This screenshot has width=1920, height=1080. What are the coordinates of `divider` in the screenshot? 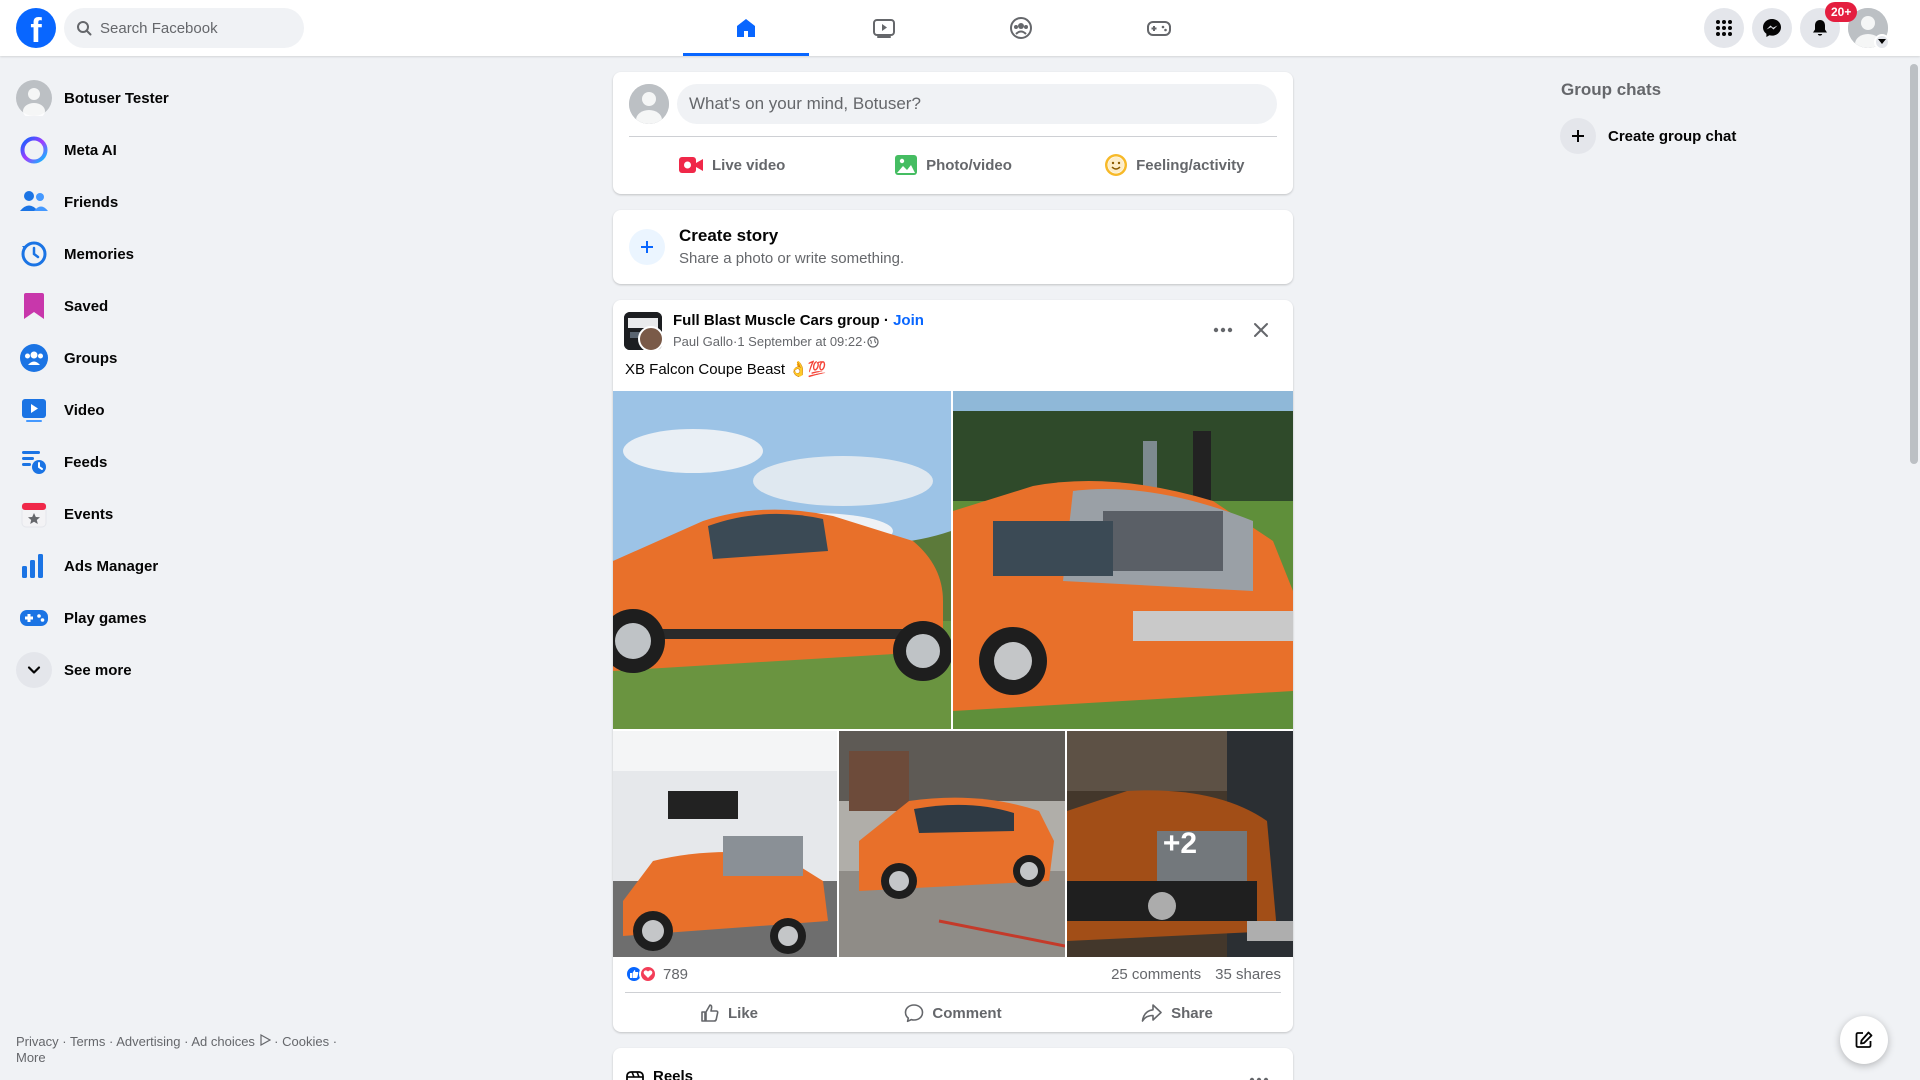 It's located at (953, 992).